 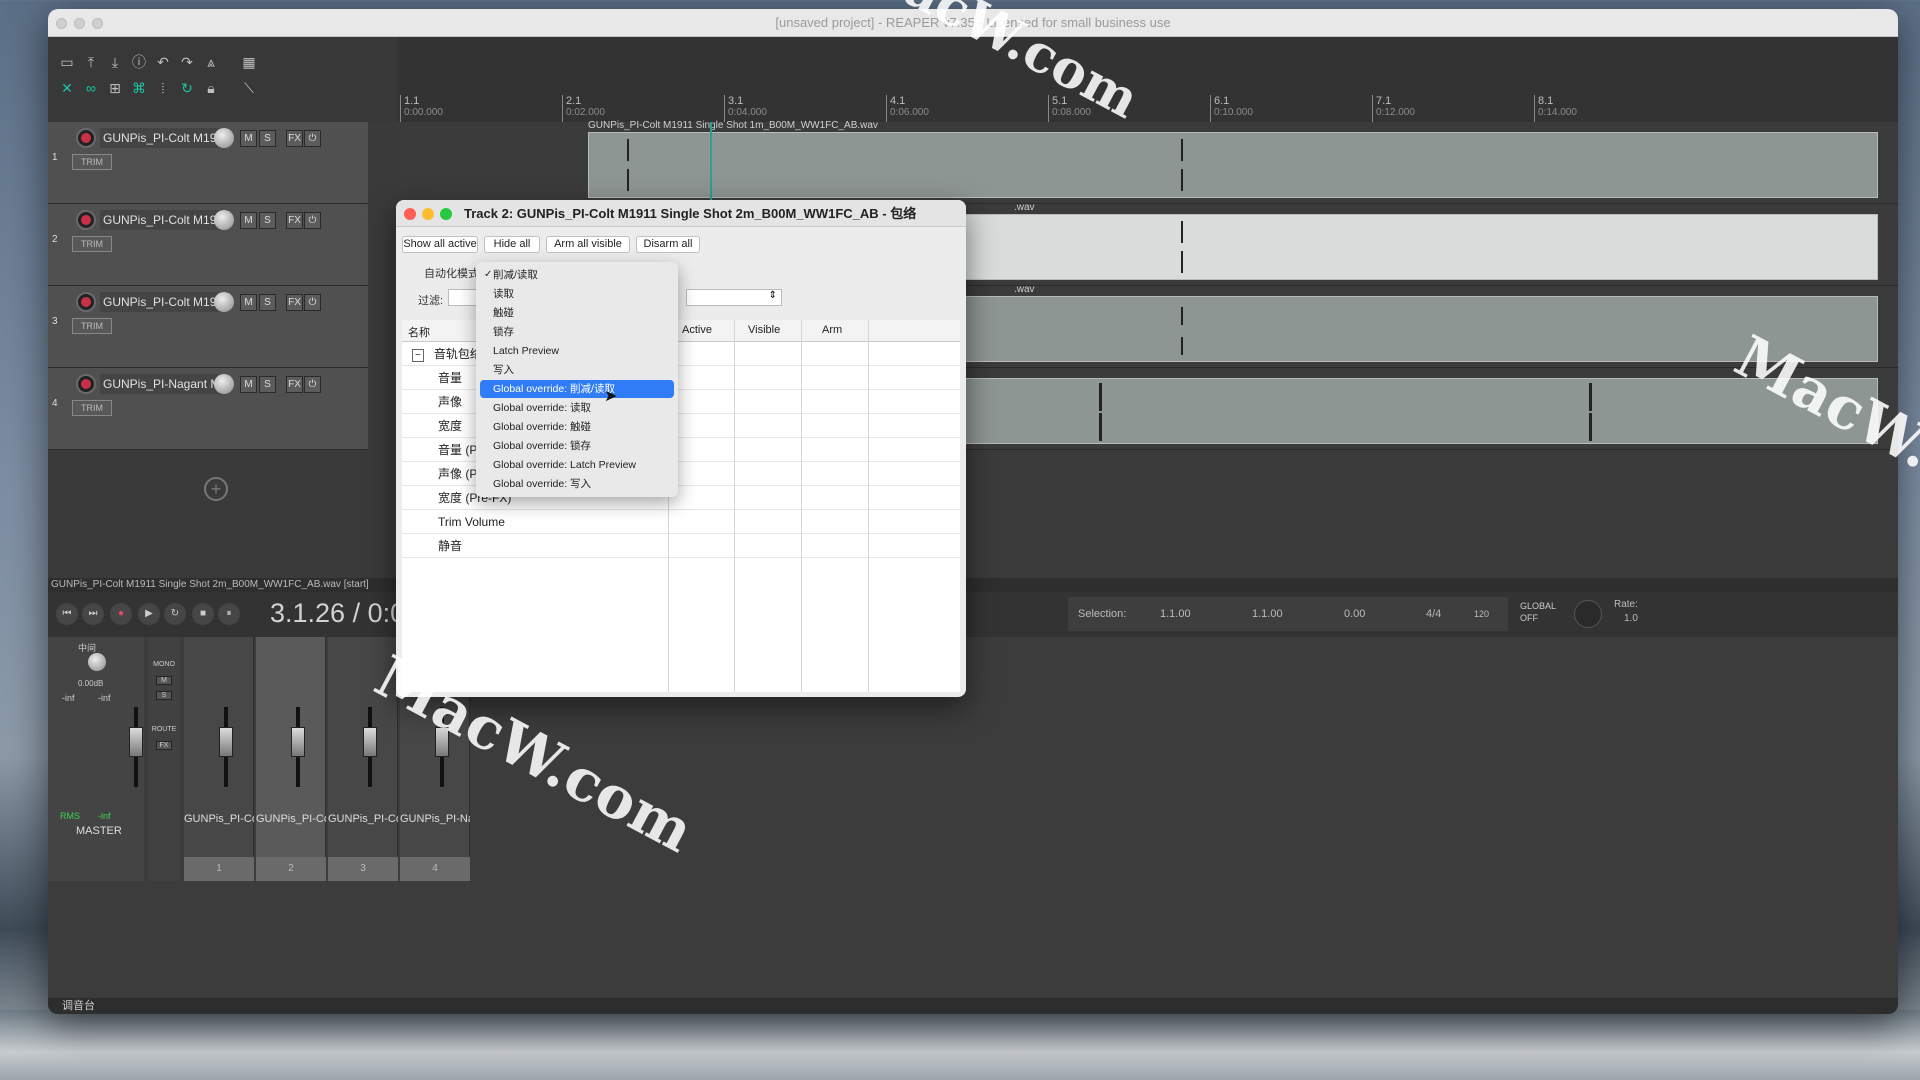 What do you see at coordinates (149, 614) in the screenshot?
I see `play-icon: ▶` at bounding box center [149, 614].